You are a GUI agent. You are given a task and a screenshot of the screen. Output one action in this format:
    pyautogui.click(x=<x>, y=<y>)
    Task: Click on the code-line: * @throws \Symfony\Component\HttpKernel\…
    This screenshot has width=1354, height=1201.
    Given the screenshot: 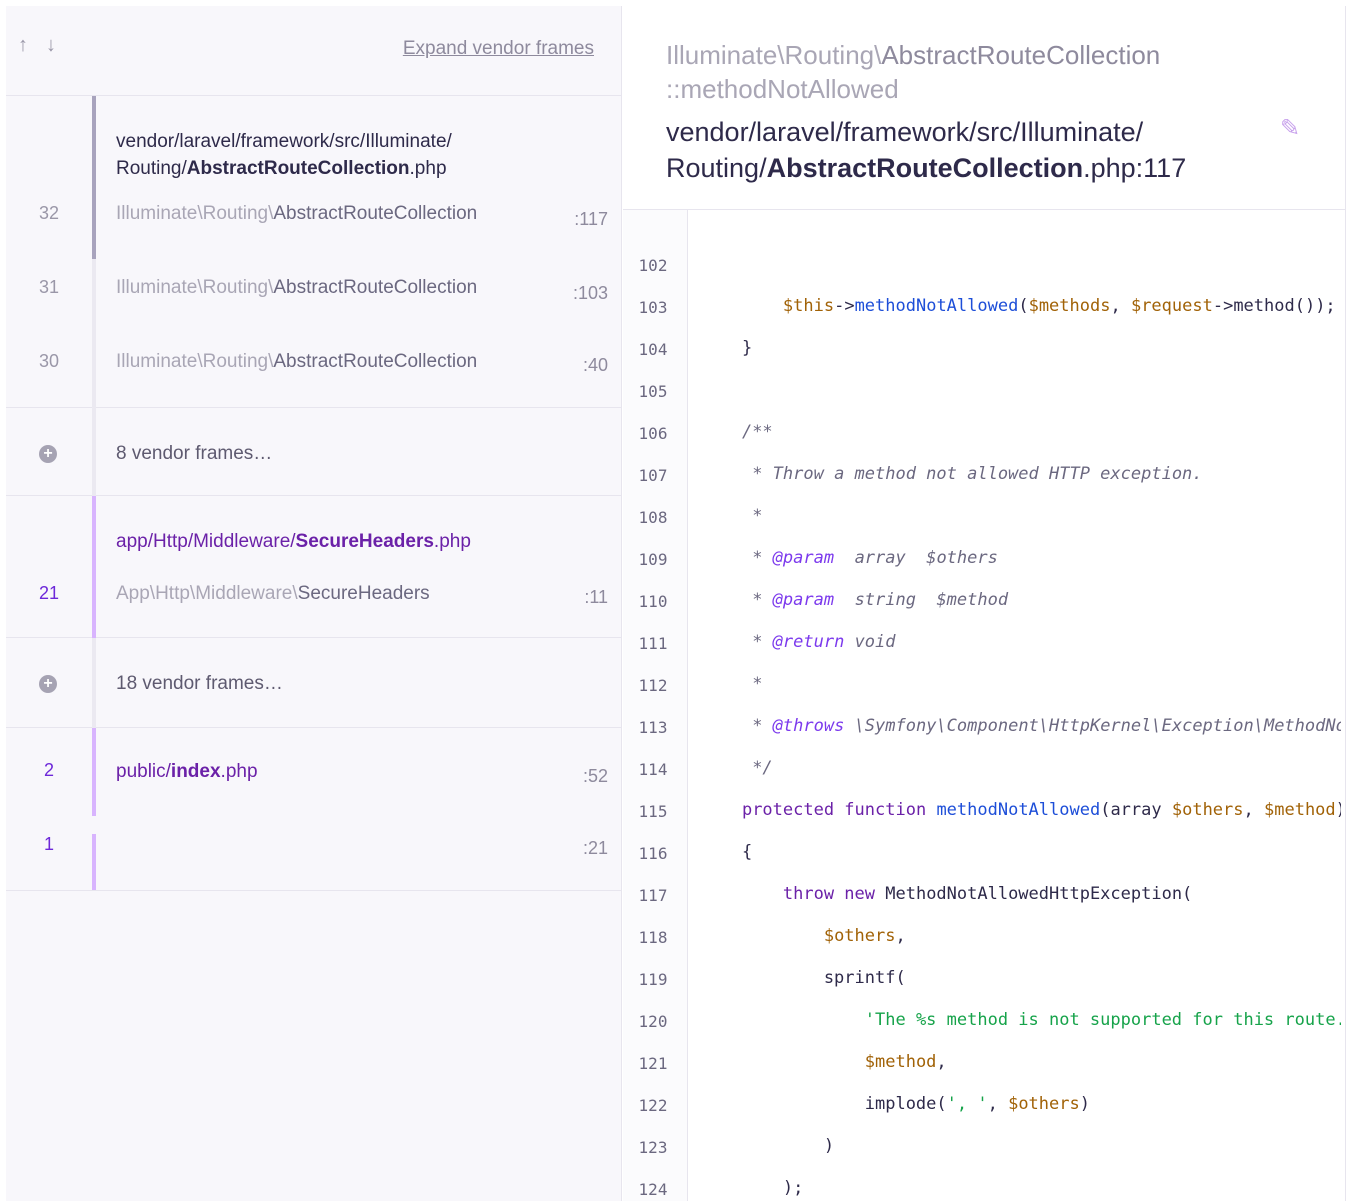 What is the action you would take?
    pyautogui.click(x=1046, y=726)
    